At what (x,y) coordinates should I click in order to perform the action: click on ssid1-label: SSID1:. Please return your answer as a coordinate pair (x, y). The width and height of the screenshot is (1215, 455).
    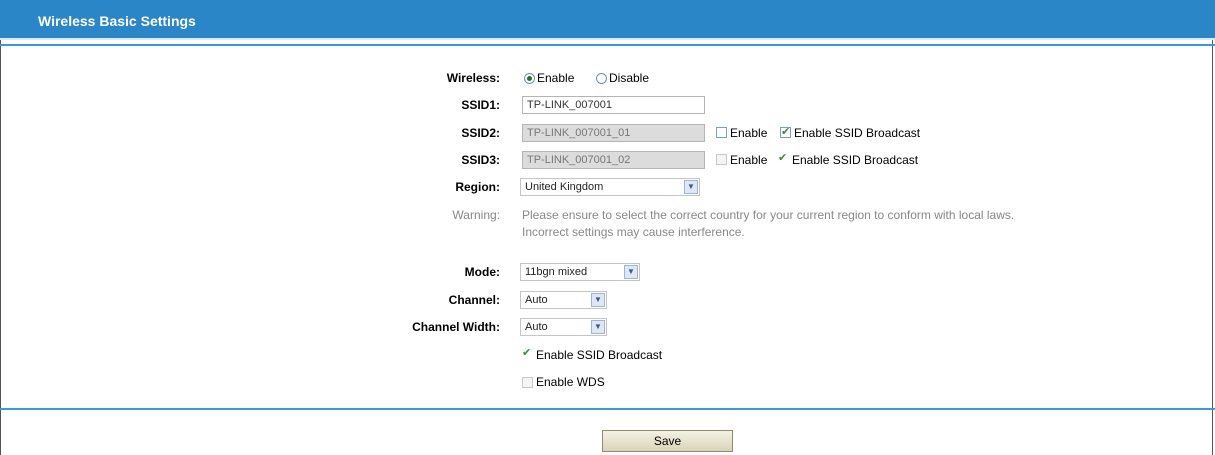
    Looking at the image, I should click on (480, 105).